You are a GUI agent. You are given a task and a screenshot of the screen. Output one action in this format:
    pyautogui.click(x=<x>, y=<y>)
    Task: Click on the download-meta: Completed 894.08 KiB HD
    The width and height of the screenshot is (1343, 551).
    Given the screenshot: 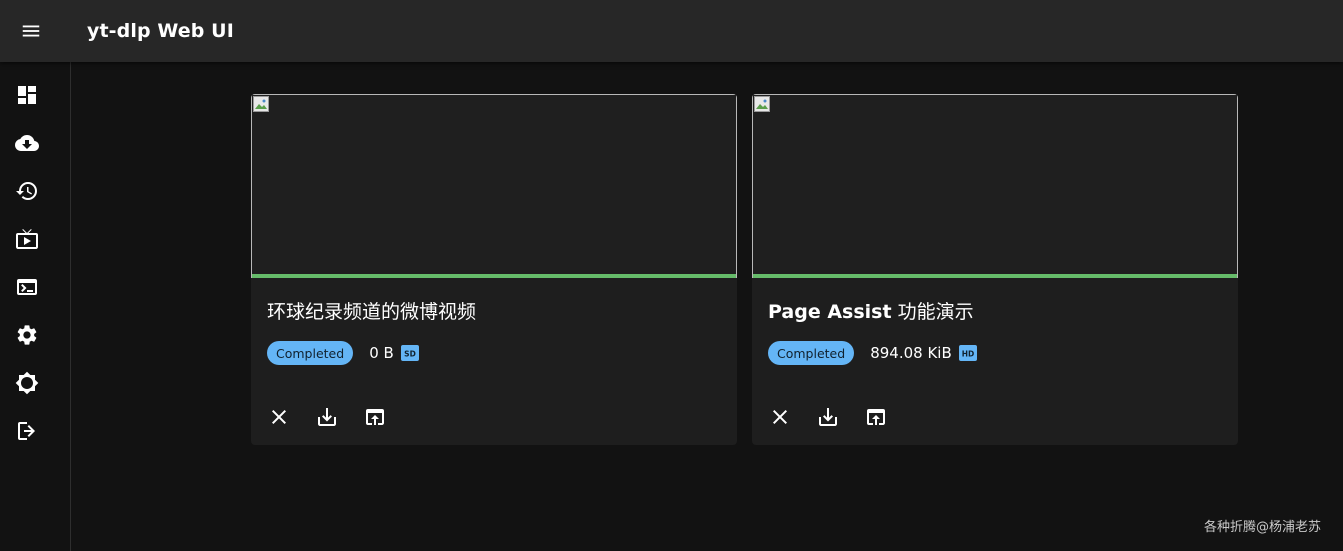 What is the action you would take?
    pyautogui.click(x=872, y=353)
    